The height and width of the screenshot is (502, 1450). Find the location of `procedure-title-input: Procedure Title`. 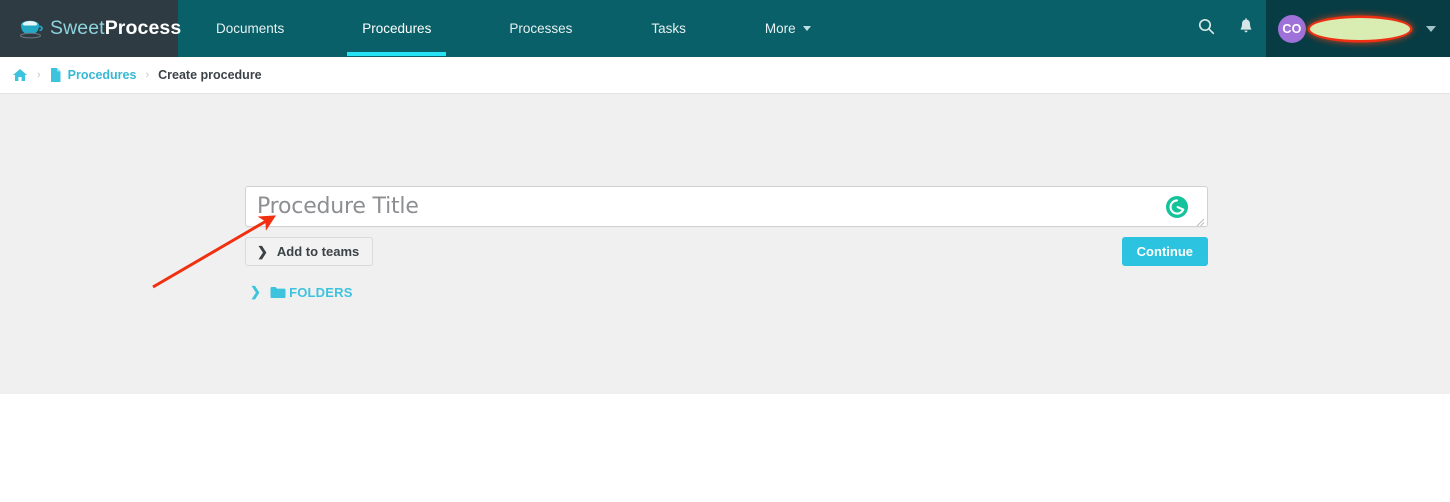

procedure-title-input: Procedure Title is located at coordinates (726, 206).